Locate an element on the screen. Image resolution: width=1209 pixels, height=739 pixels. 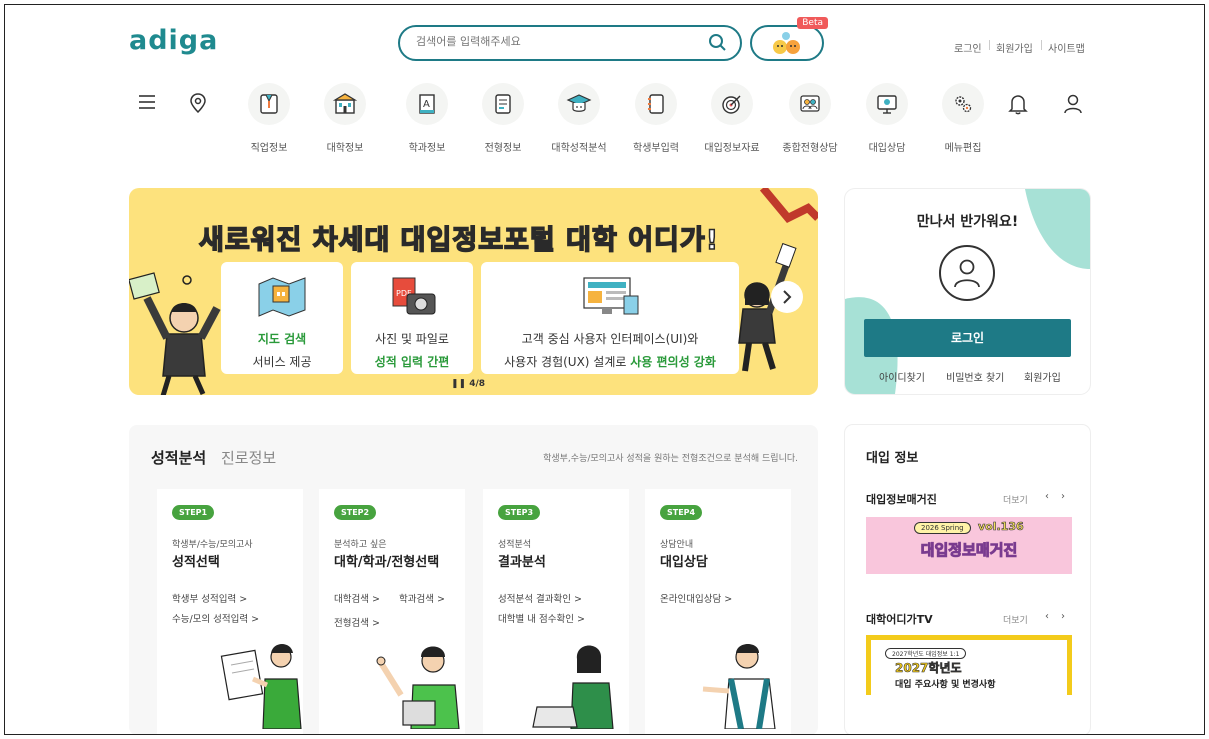
step-title: 대학/학과/전형선택 is located at coordinates (387, 562).